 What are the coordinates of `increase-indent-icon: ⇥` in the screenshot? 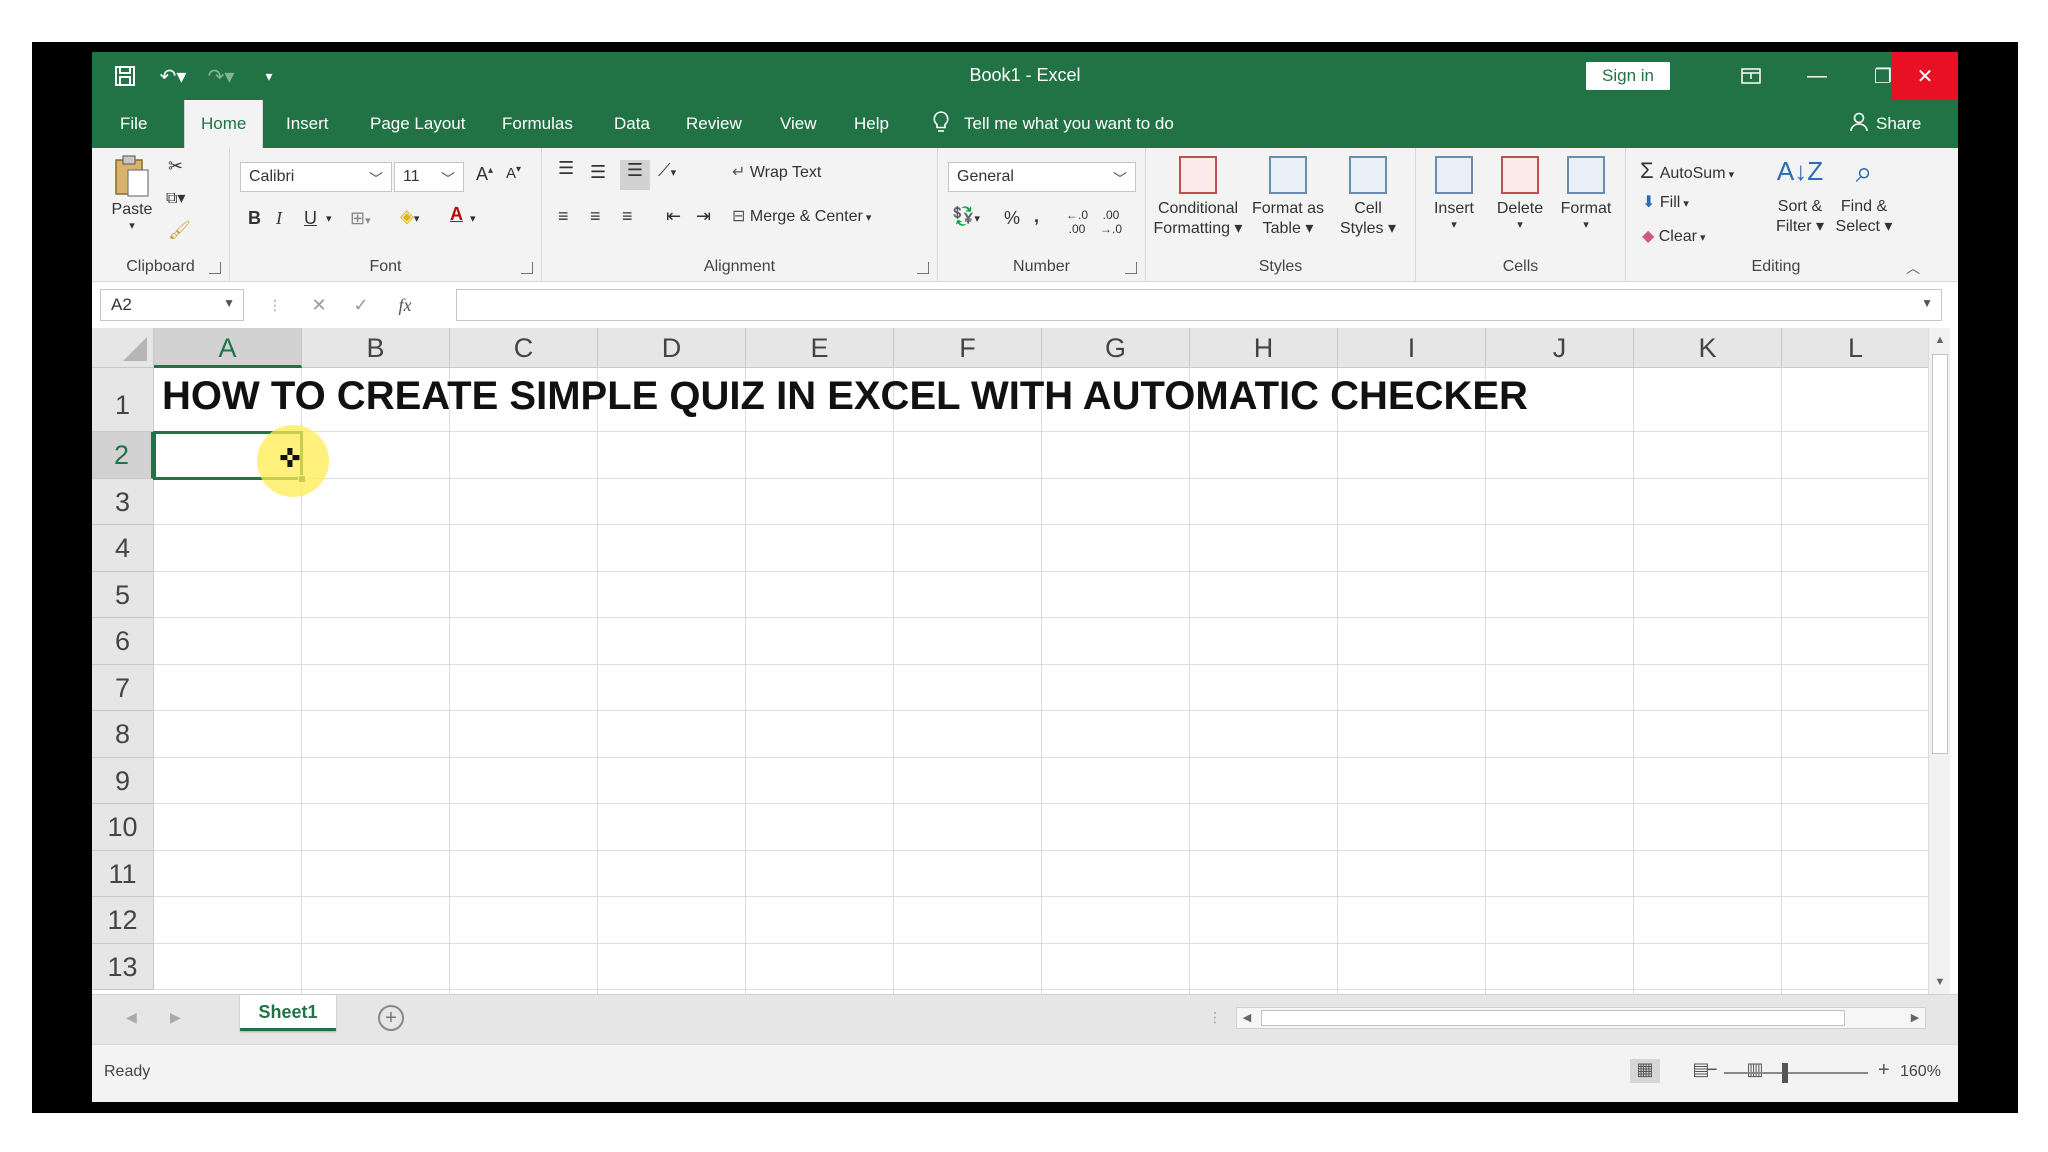 It's located at (703, 216).